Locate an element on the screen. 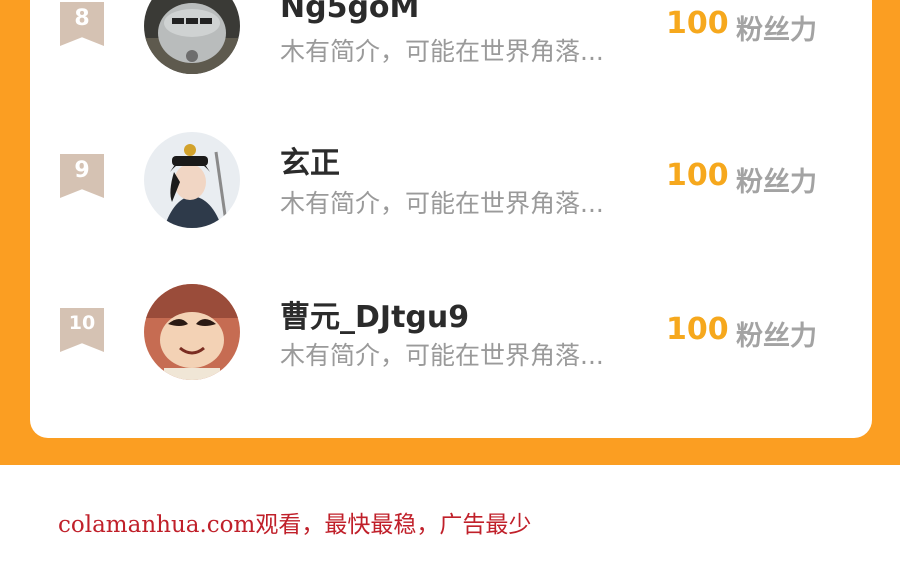 This screenshot has width=900, height=562. user-name: 玄正 is located at coordinates (310, 160).